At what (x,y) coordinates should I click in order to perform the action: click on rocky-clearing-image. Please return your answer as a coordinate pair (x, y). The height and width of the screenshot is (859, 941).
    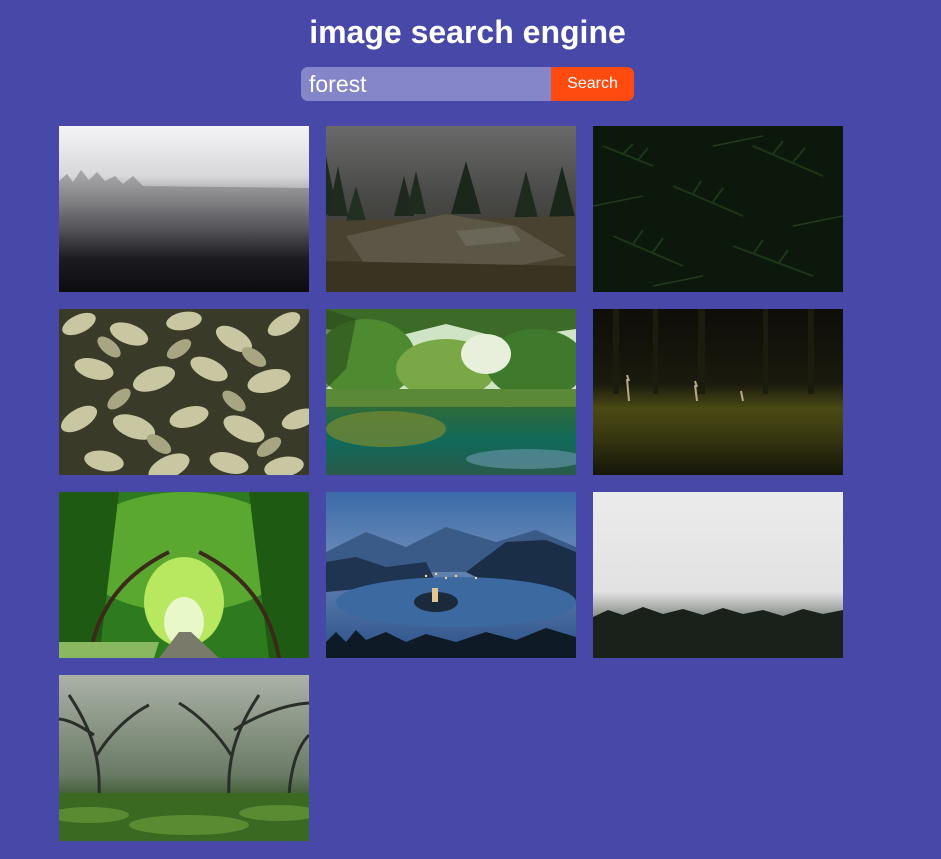
    Looking at the image, I should click on (451, 209).